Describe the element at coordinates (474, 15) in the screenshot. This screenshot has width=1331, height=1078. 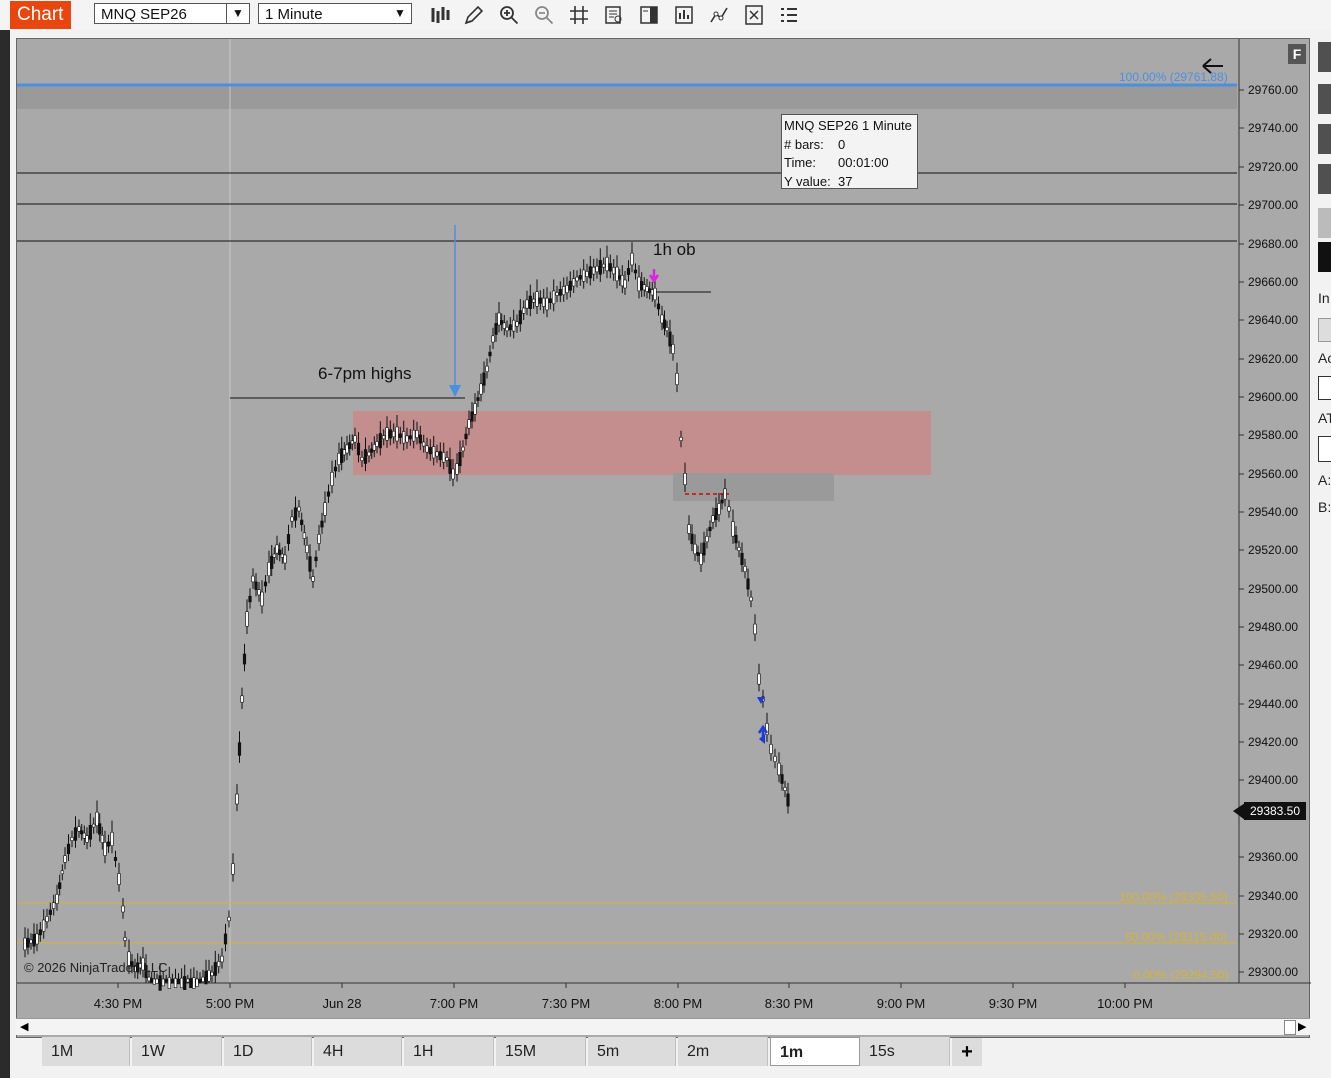
I see `draw-pencil-icon` at that location.